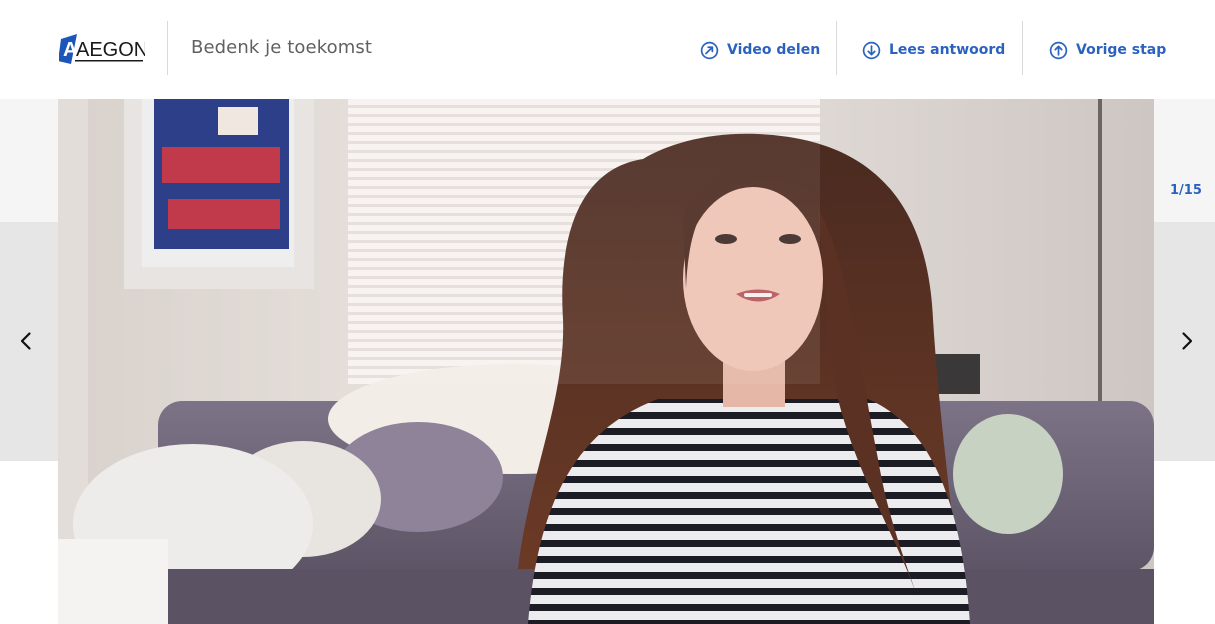  What do you see at coordinates (1058, 50) in the screenshot?
I see `arrow-up-circle-icon` at bounding box center [1058, 50].